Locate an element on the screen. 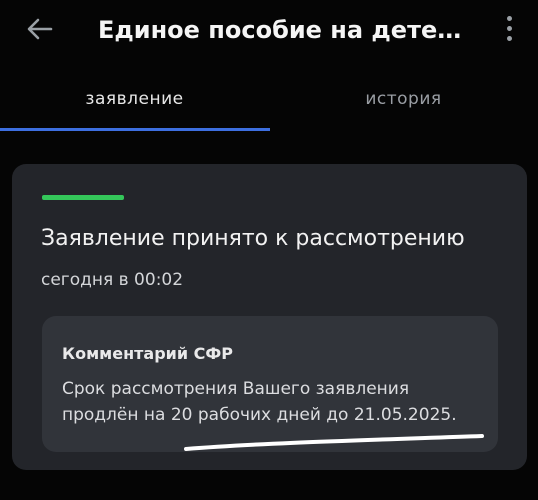 Image resolution: width=538 pixels, height=500 pixels. tab-bar: заявление история is located at coordinates (269, 101).